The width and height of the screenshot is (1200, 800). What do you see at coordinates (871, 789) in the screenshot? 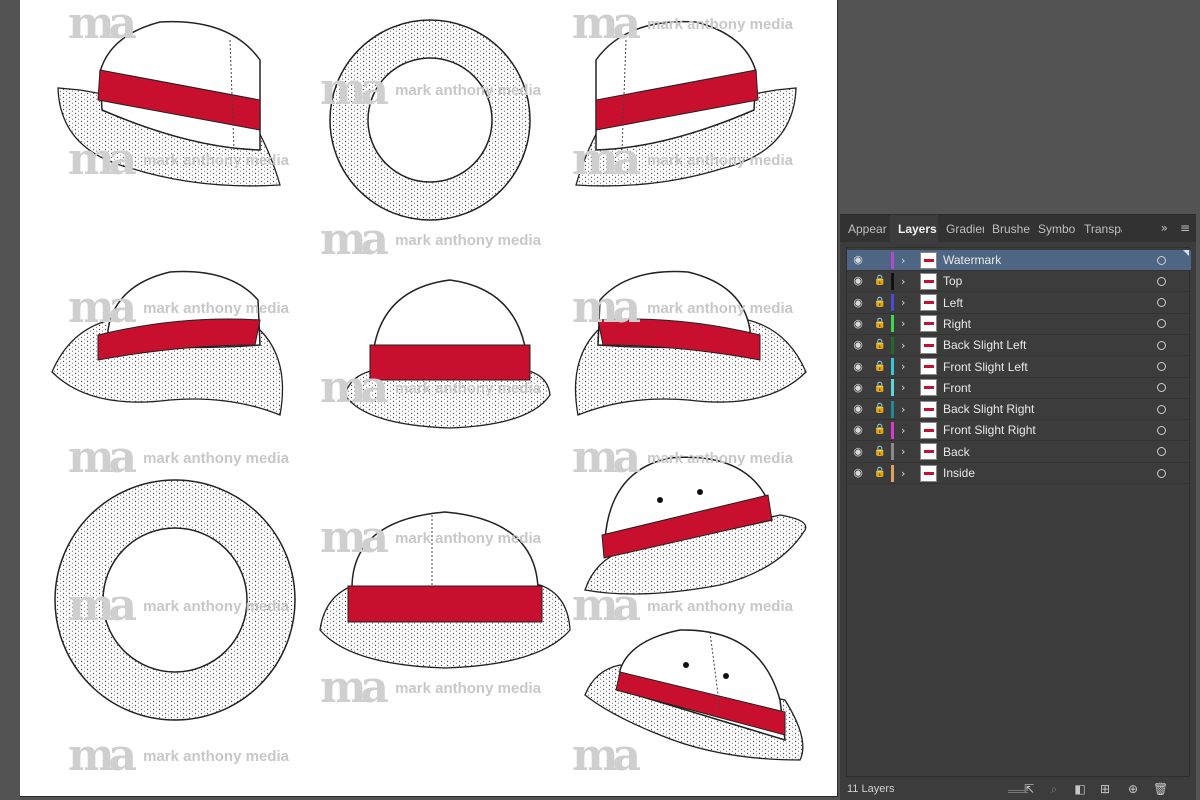
I see `layer-count: 11 Layers` at bounding box center [871, 789].